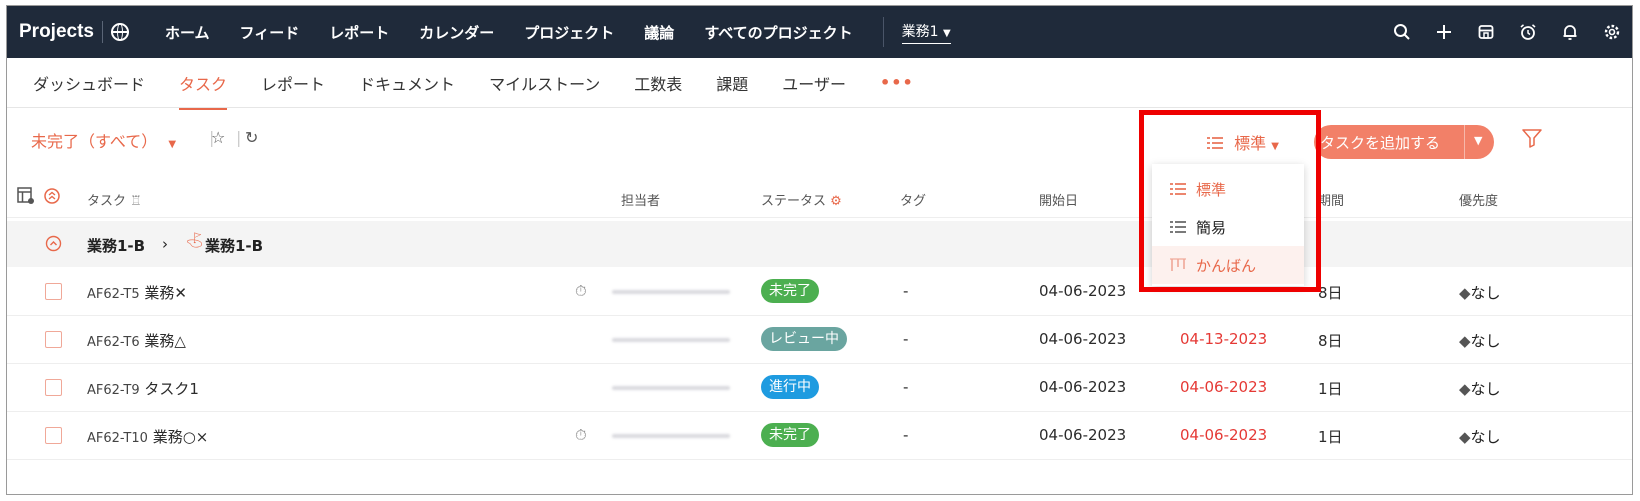  What do you see at coordinates (113, 342) in the screenshot?
I see `task-id: AF62-T6` at bounding box center [113, 342].